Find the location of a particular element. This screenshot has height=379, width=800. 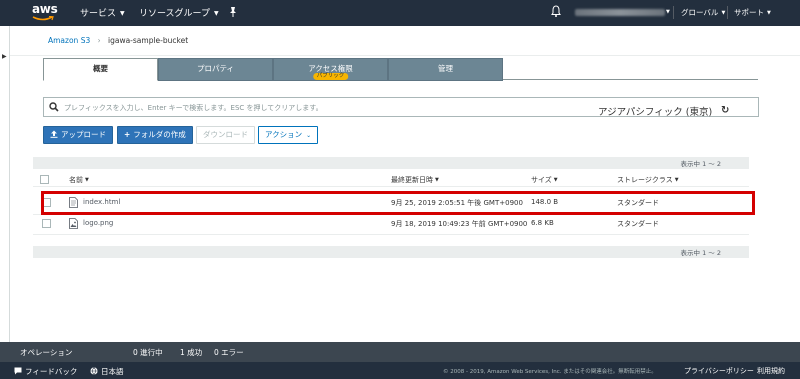

resource-groups-menu-label: リソースグループ is located at coordinates (175, 14).